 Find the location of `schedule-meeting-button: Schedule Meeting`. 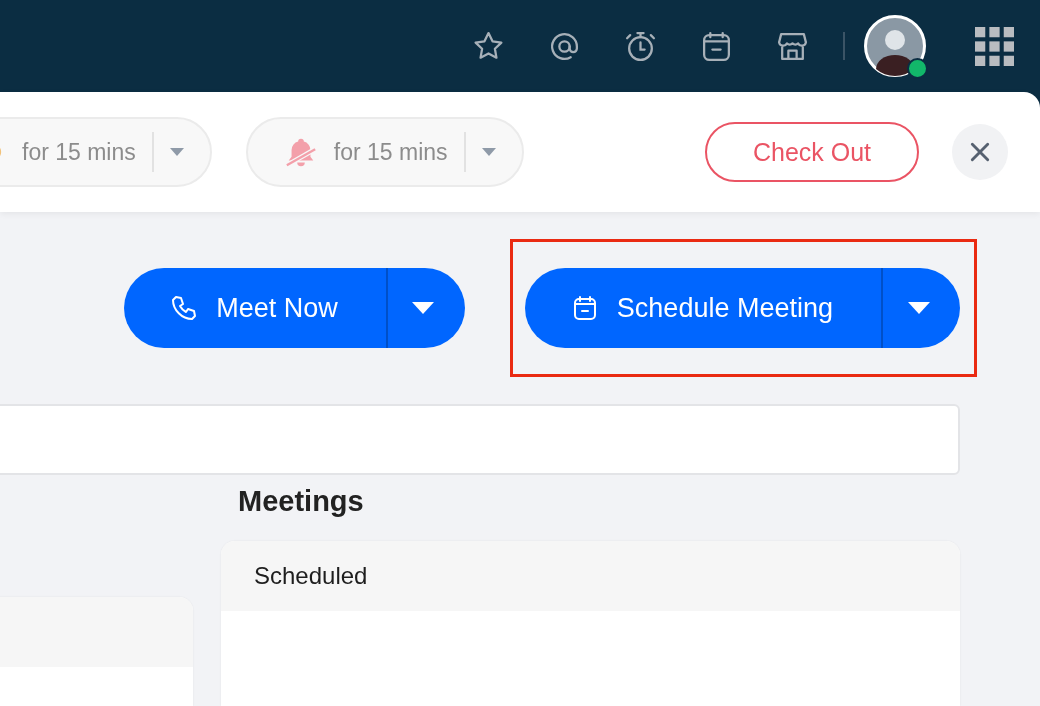

schedule-meeting-button: Schedule Meeting is located at coordinates (702, 308).